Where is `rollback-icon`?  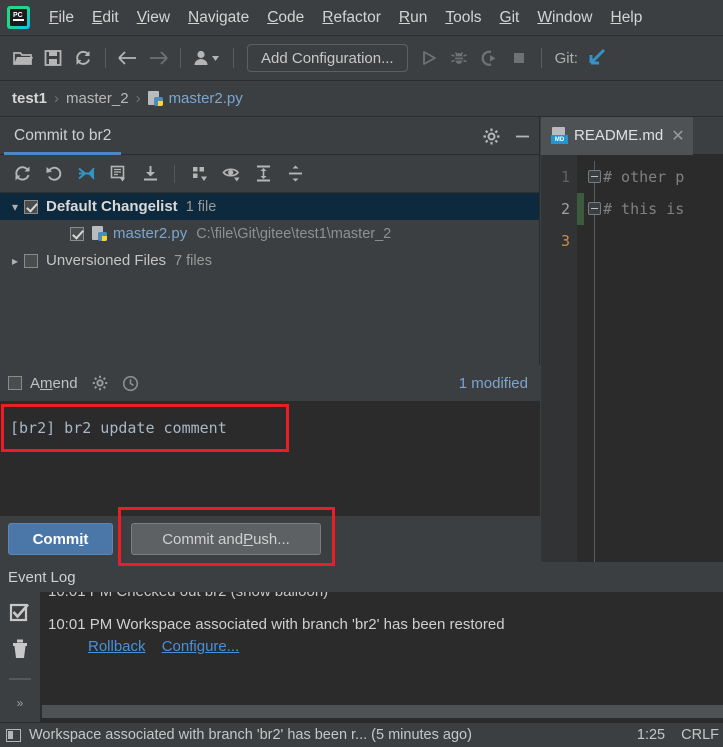 rollback-icon is located at coordinates (54, 174).